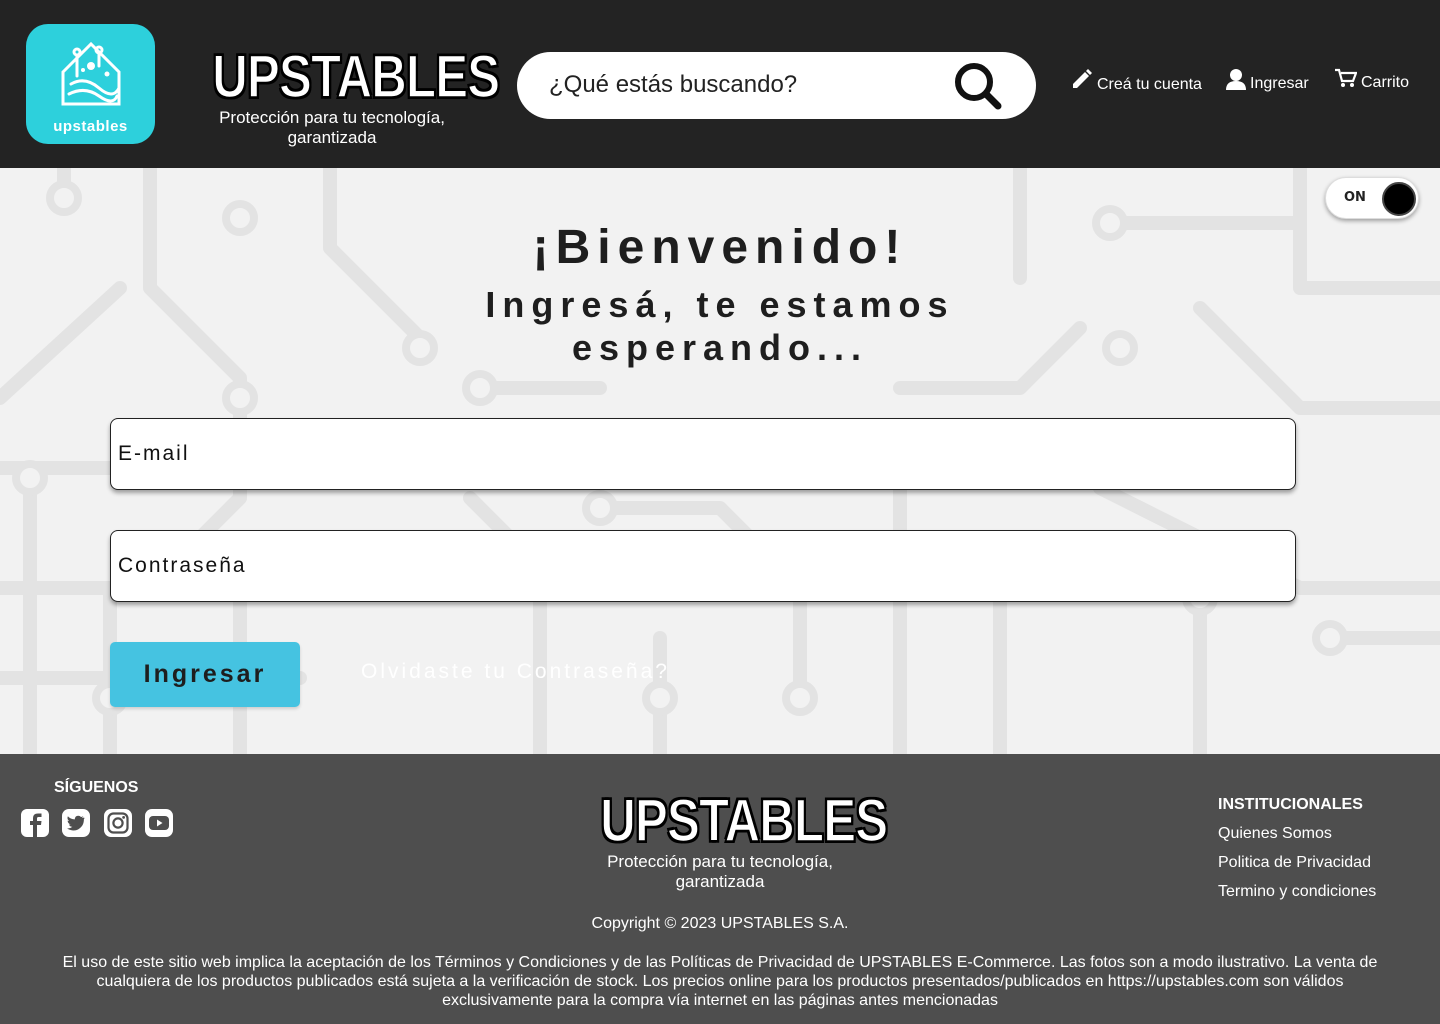  I want to click on search-input, so click(749, 85).